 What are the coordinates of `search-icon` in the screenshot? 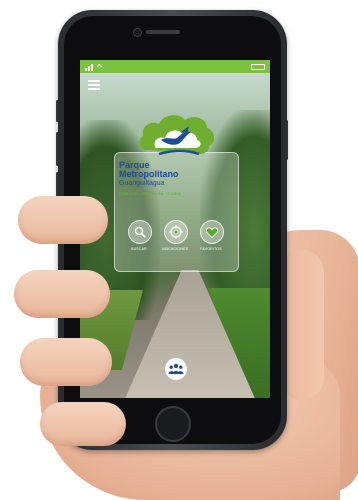 It's located at (140, 232).